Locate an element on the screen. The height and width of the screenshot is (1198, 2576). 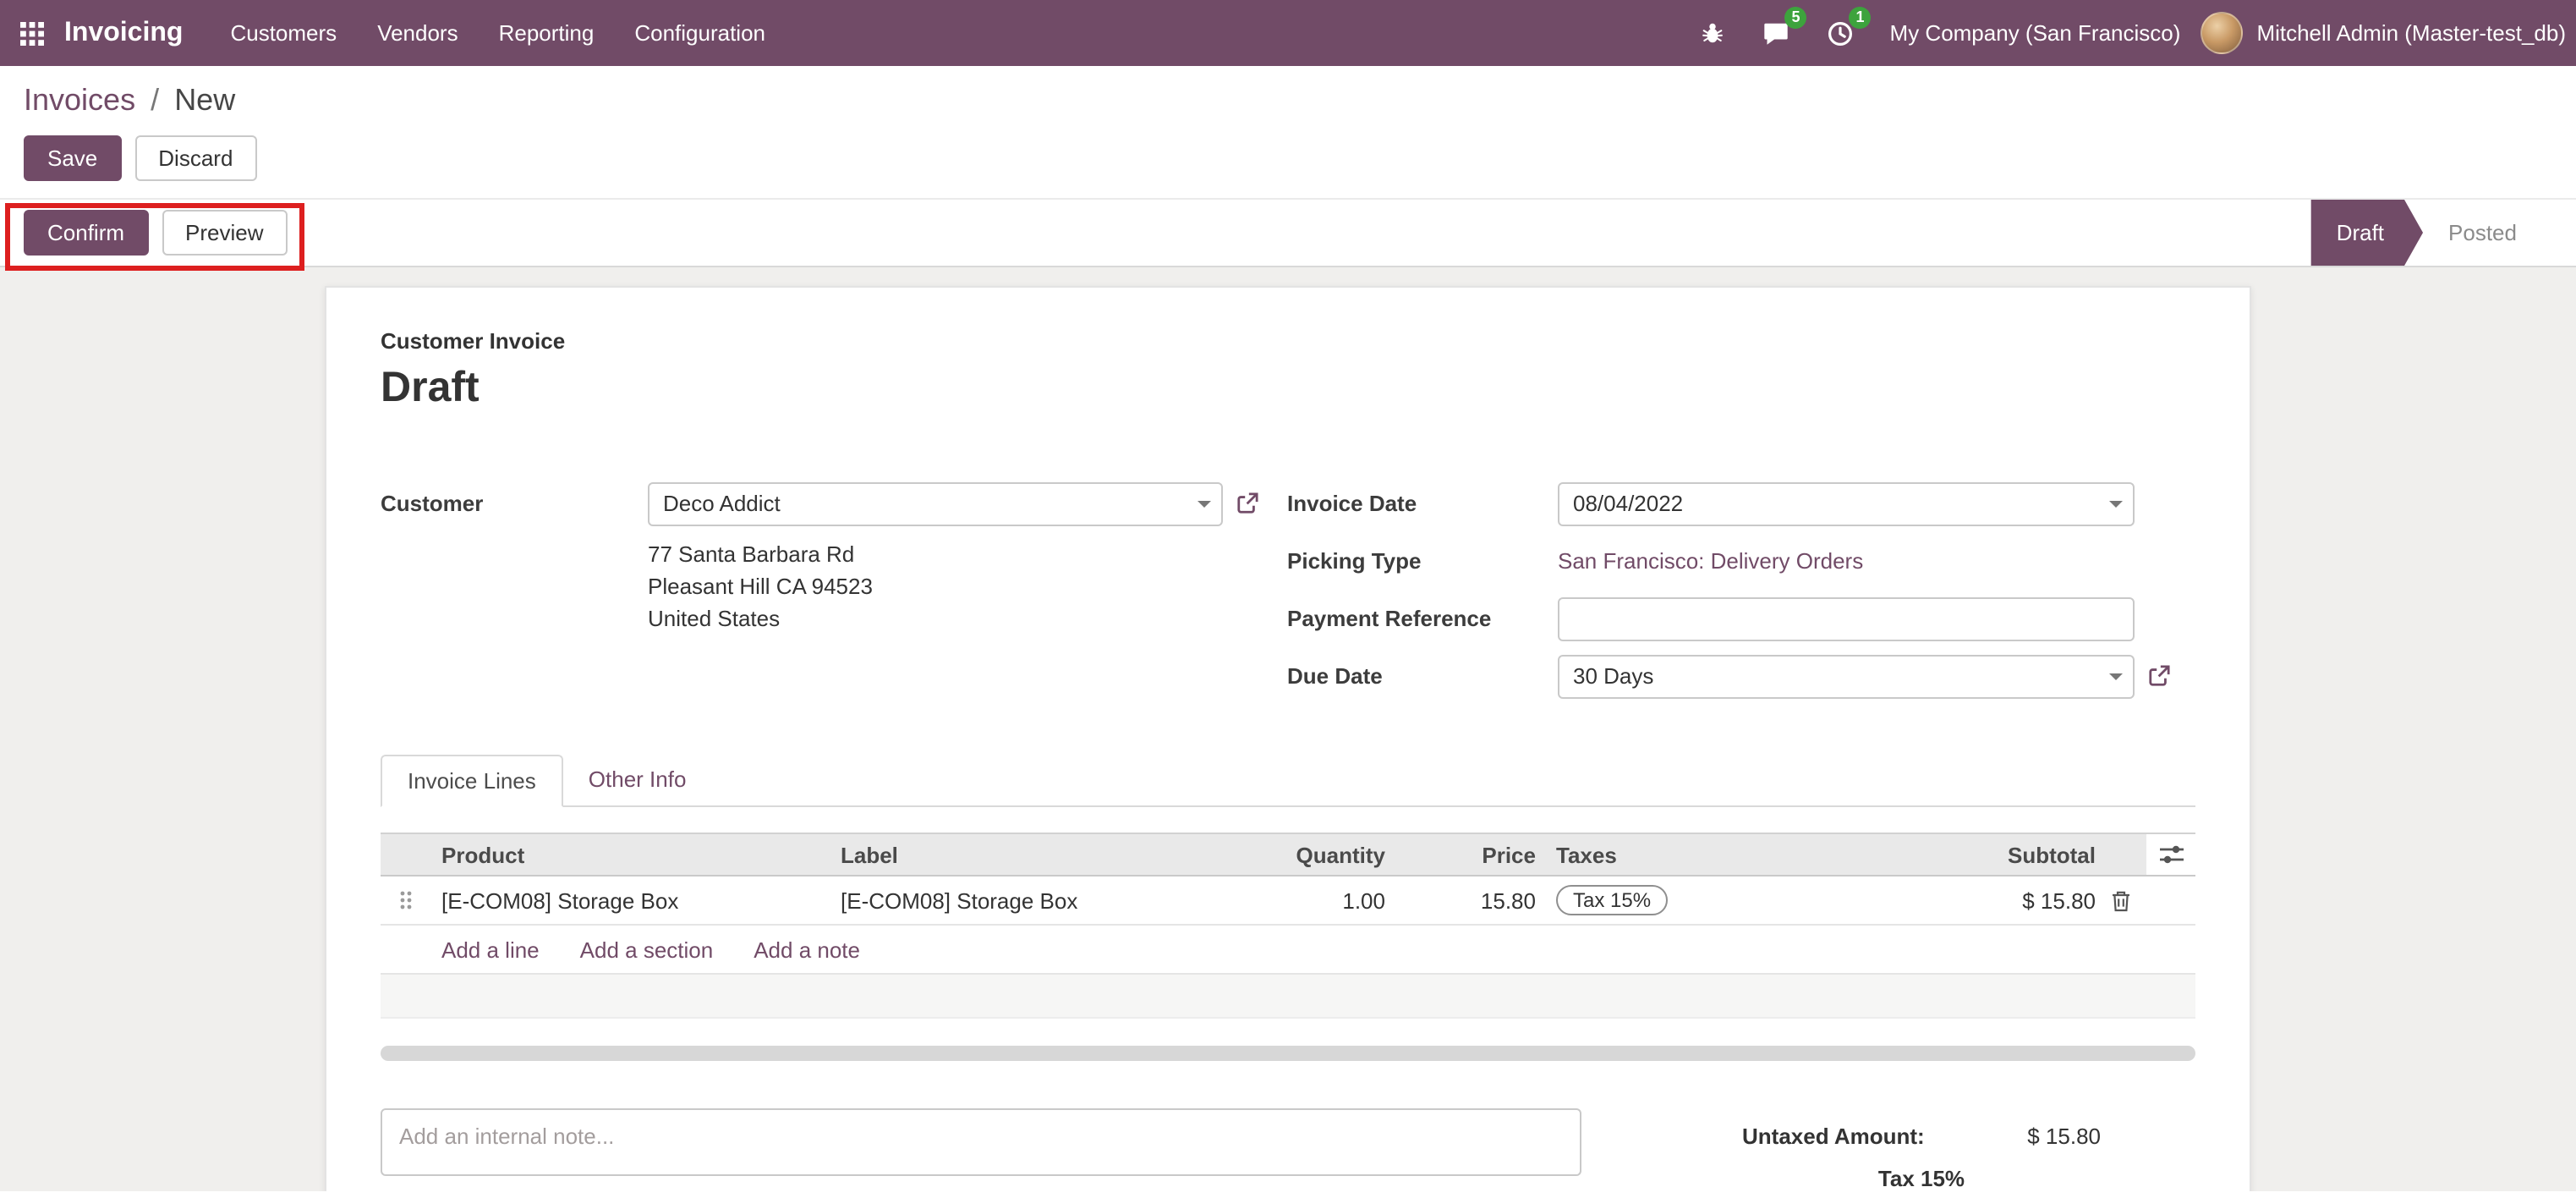
tab-other-info: Other Info is located at coordinates (637, 780).